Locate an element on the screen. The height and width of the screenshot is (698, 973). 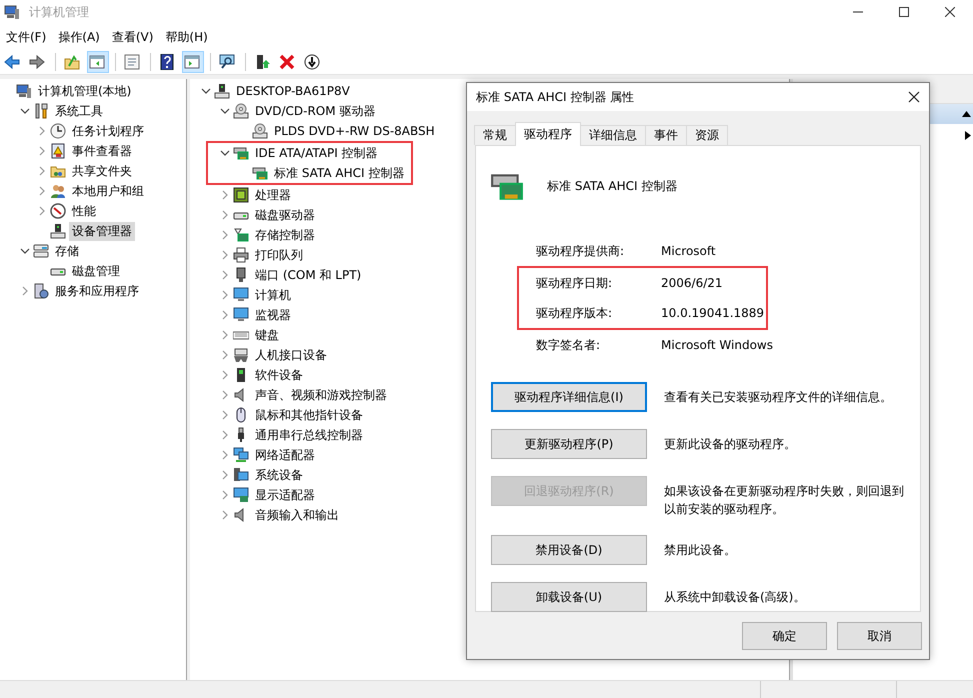
tree-item: 磁盘驱动器 is located at coordinates (285, 215).